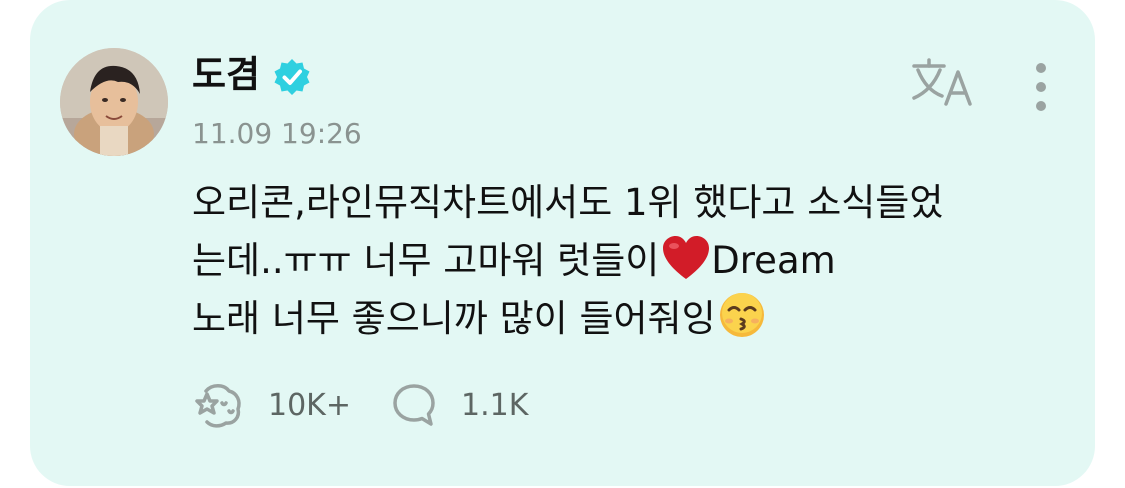 The width and height of the screenshot is (1125, 488). Describe the element at coordinates (309, 405) in the screenshot. I see `like-count: 10K+` at that location.